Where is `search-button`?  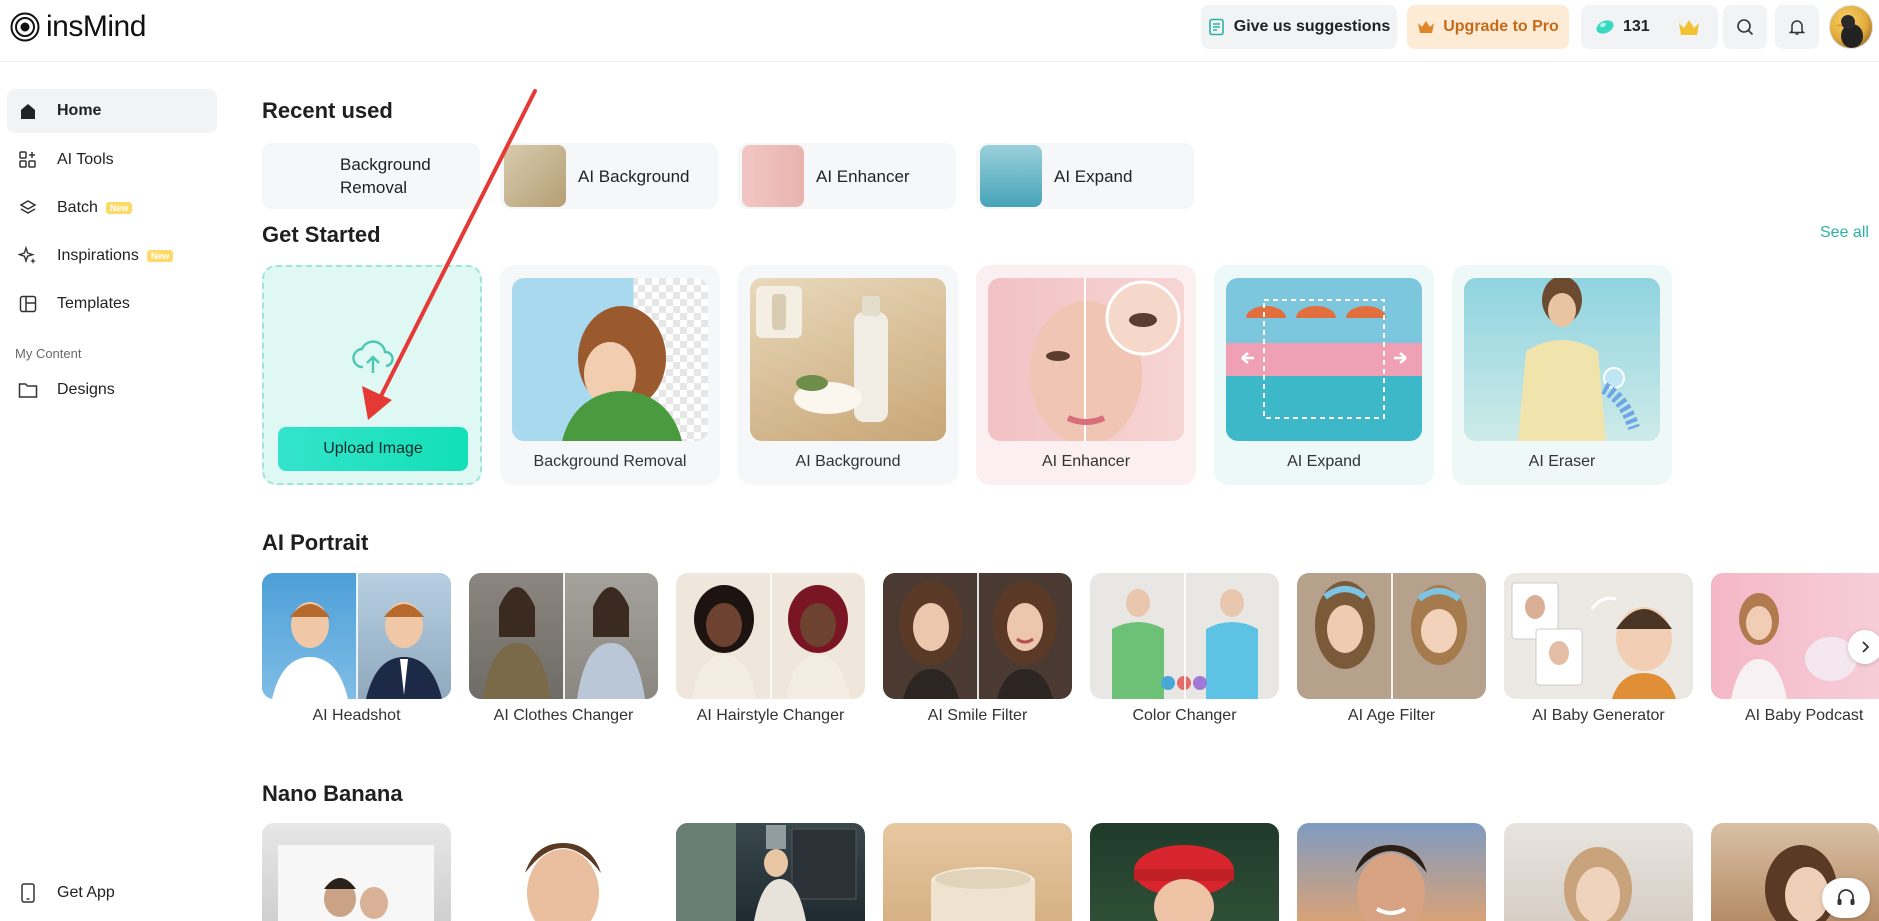
search-button is located at coordinates (1745, 27).